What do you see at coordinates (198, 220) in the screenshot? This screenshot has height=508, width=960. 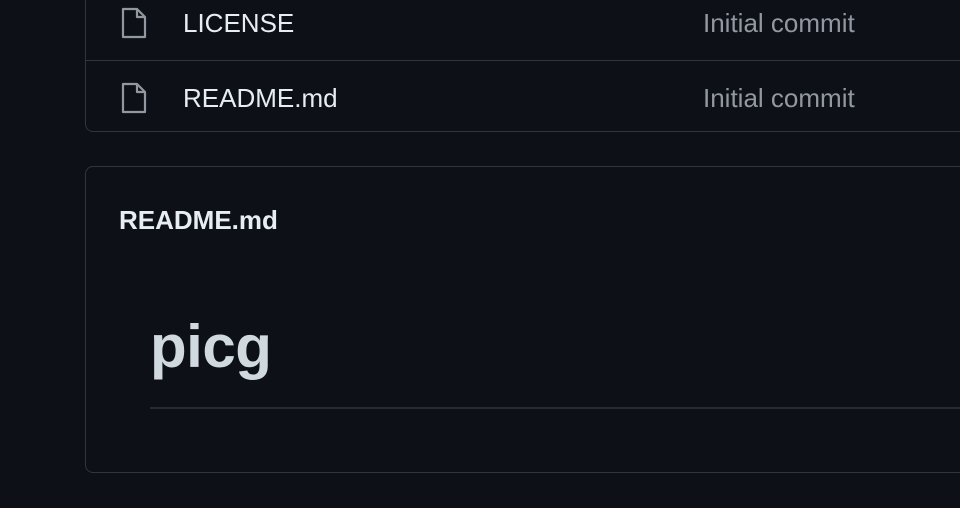 I see `readme-title: README.md` at bounding box center [198, 220].